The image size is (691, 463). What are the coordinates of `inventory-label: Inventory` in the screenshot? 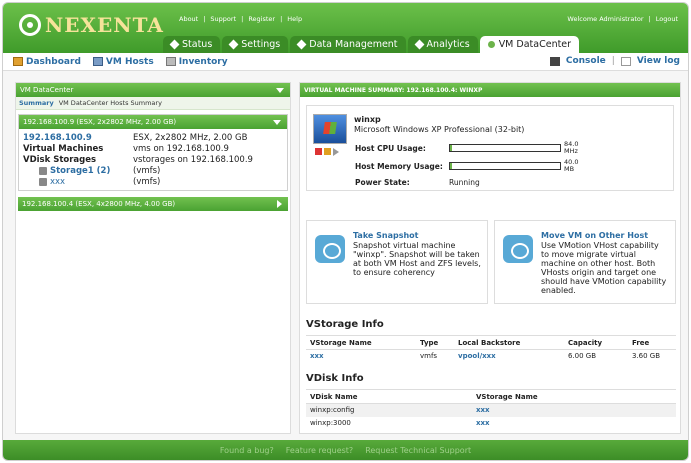 It's located at (203, 61).